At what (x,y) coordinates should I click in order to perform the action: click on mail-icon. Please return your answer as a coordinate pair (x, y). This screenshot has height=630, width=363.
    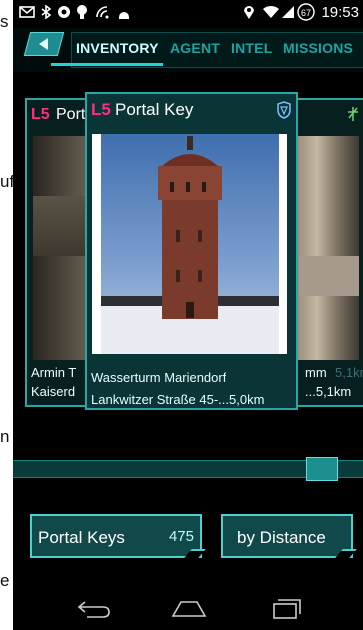
    Looking at the image, I should click on (27, 12).